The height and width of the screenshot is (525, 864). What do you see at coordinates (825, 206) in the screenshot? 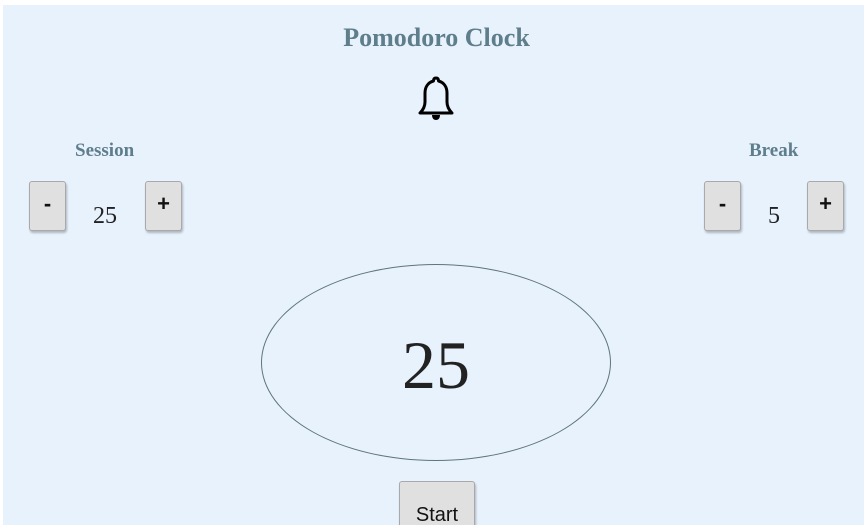
I see `break-increment-button: +` at bounding box center [825, 206].